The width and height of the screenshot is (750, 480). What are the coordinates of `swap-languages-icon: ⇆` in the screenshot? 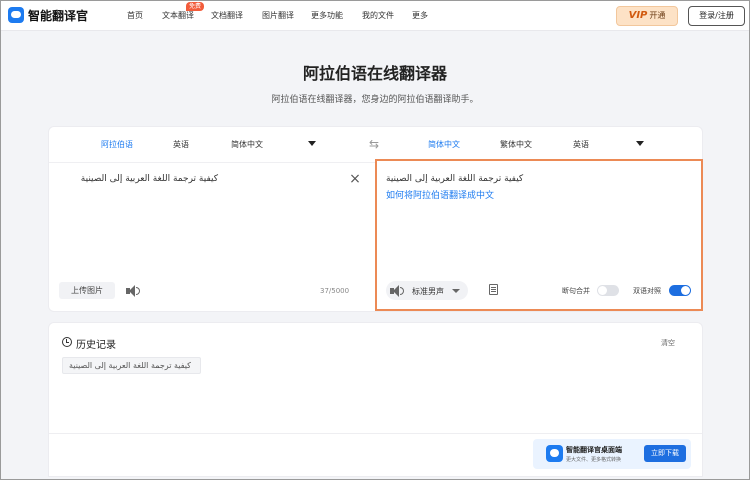 It's located at (374, 144).